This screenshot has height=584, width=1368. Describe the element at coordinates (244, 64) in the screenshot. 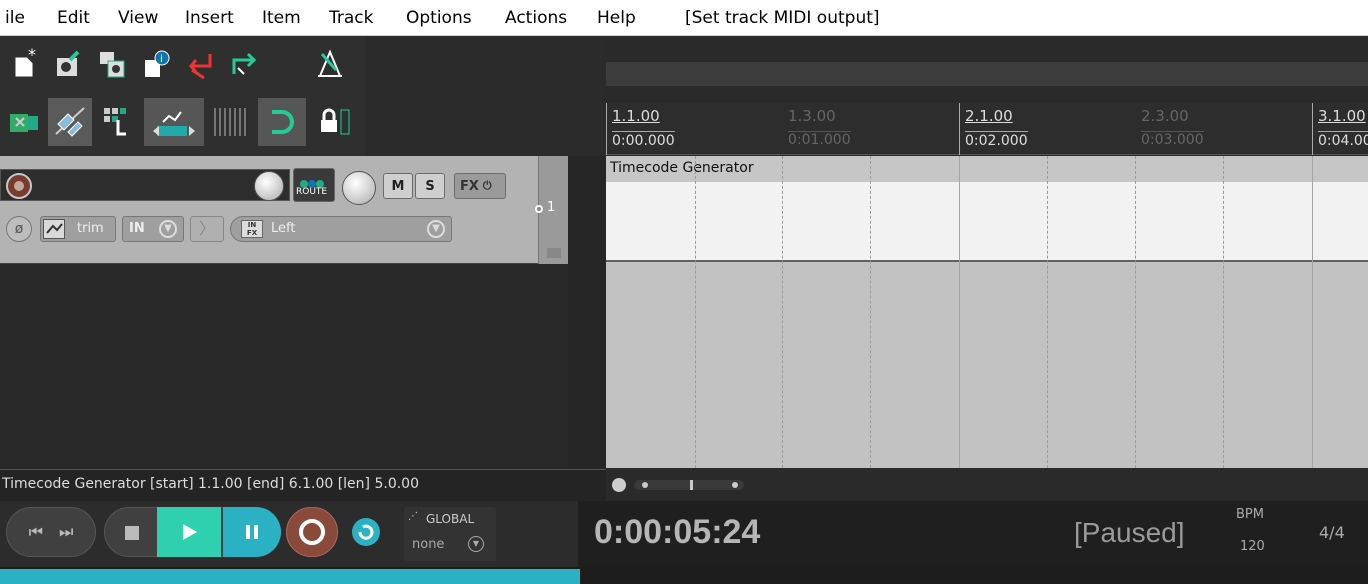

I see `redo-icon` at that location.